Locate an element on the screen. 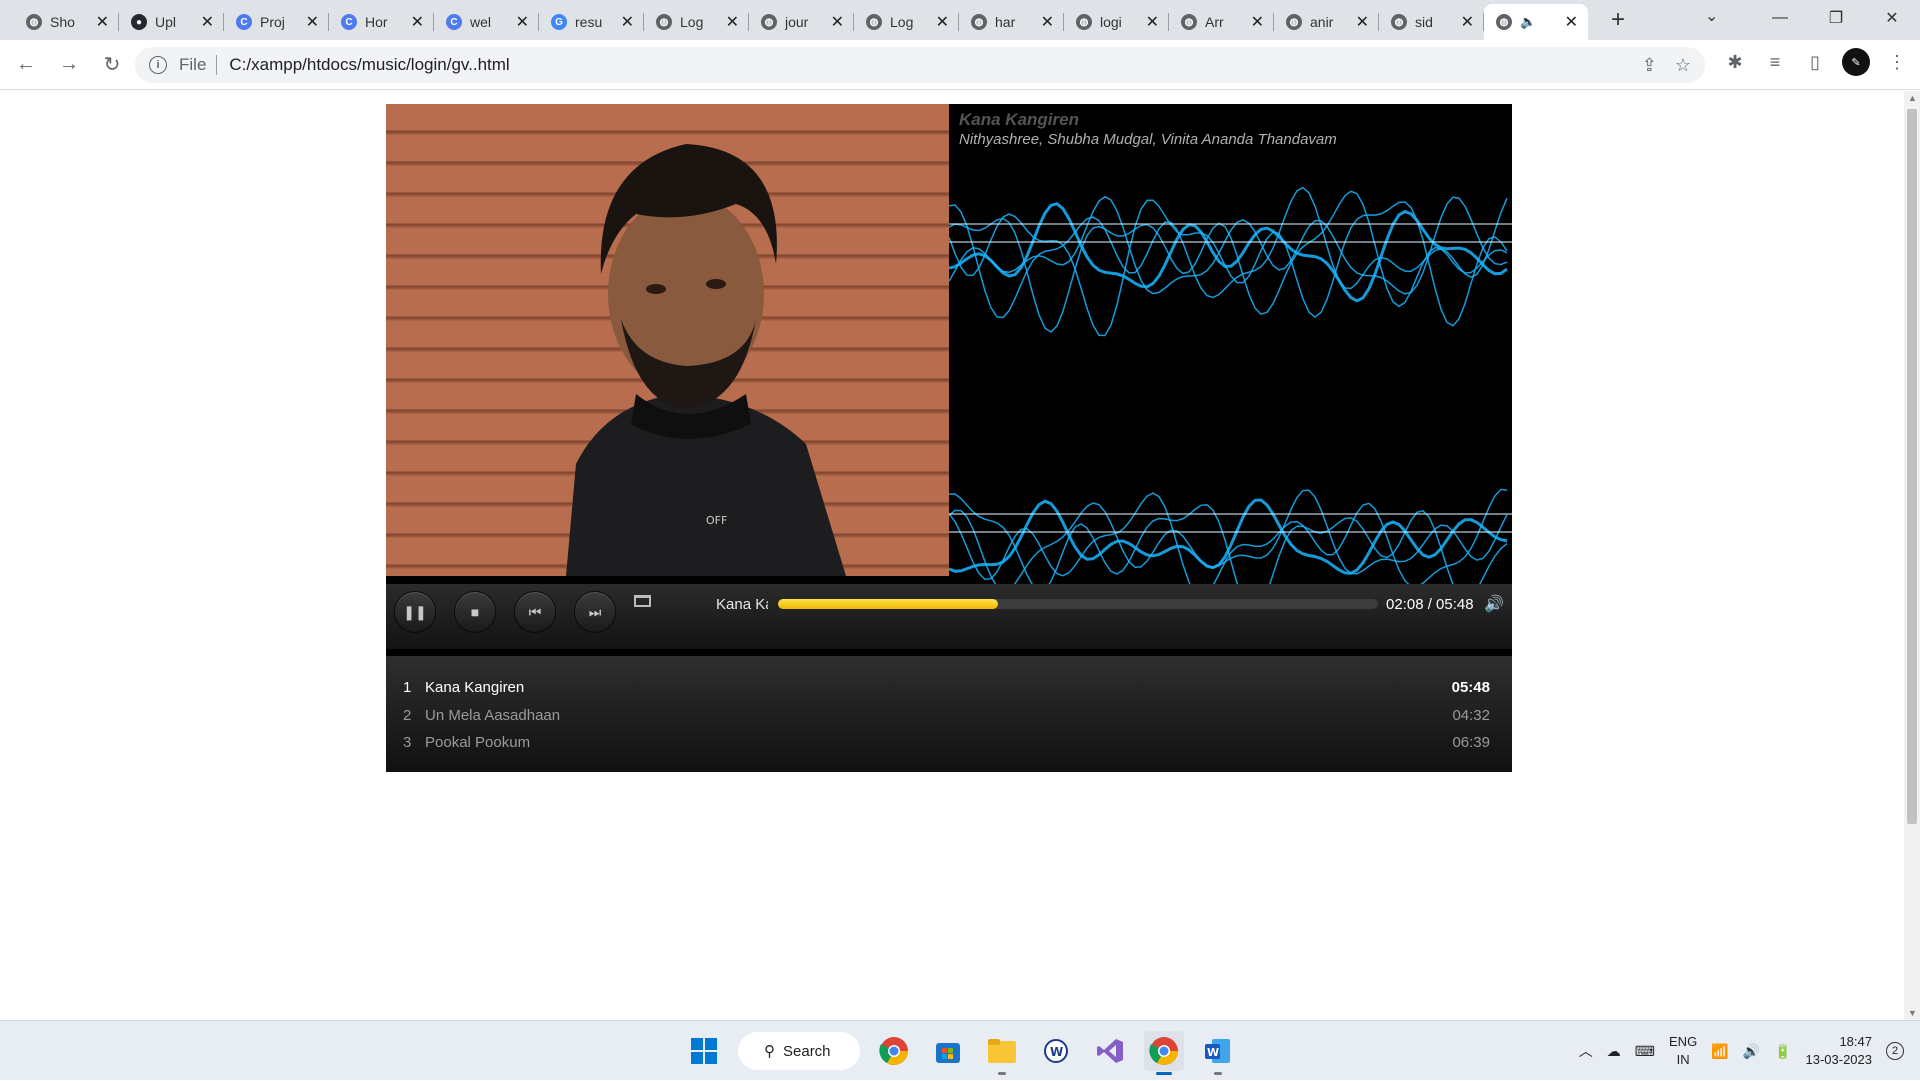 The width and height of the screenshot is (1920, 1081). stop-icon: ■ is located at coordinates (475, 612).